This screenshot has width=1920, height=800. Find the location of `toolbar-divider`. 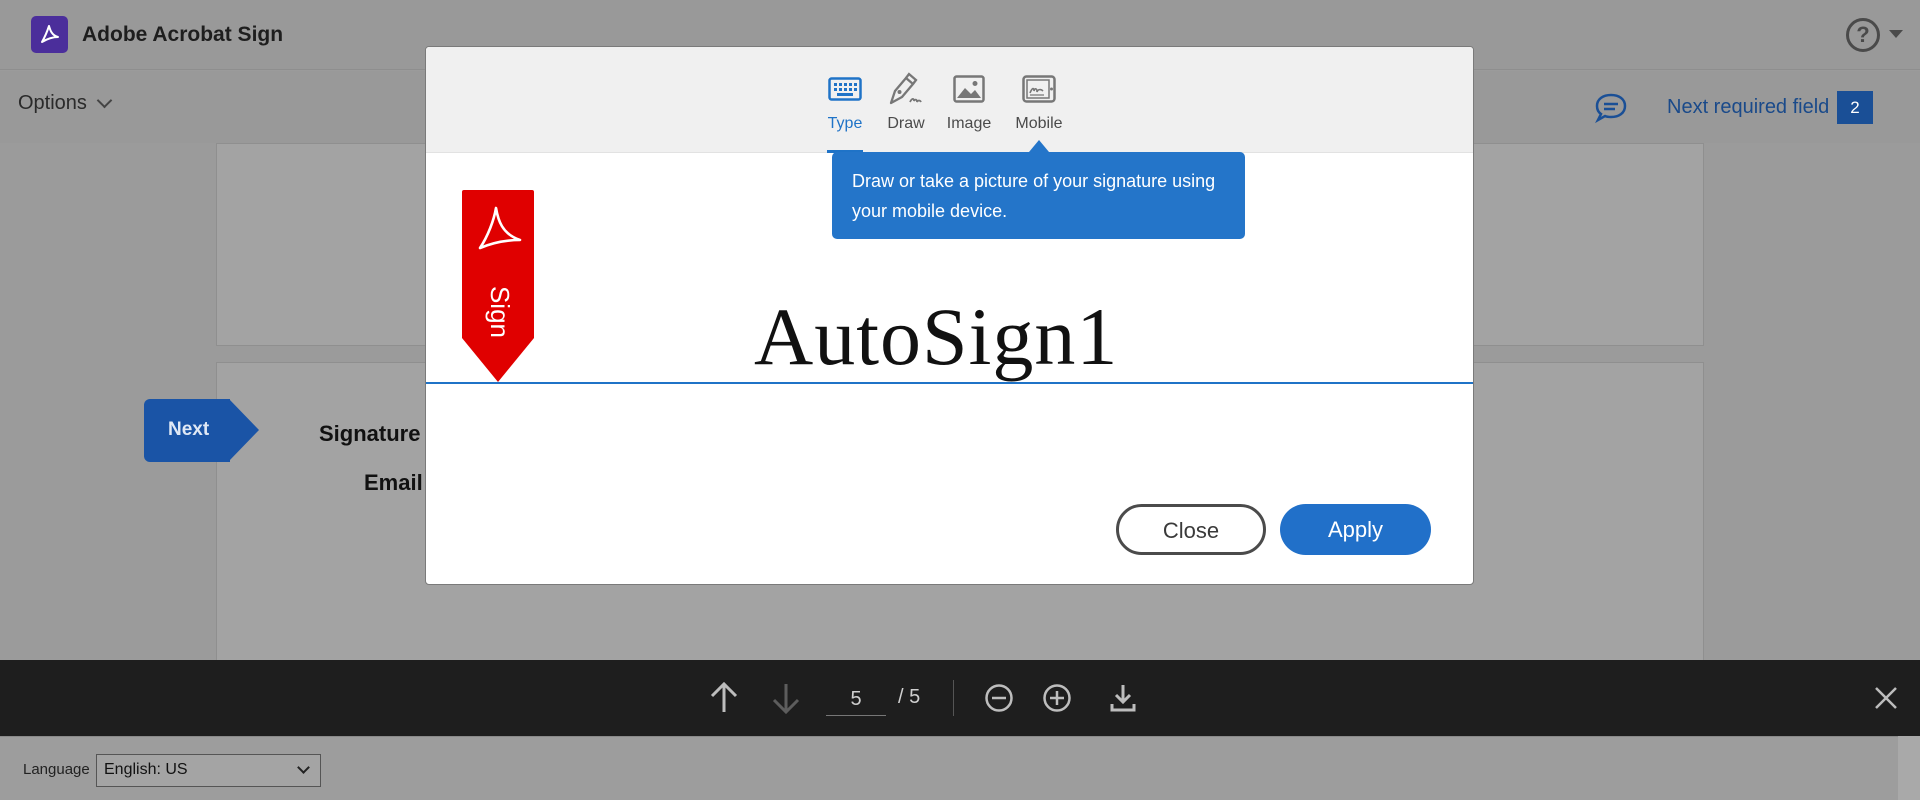

toolbar-divider is located at coordinates (953, 698).